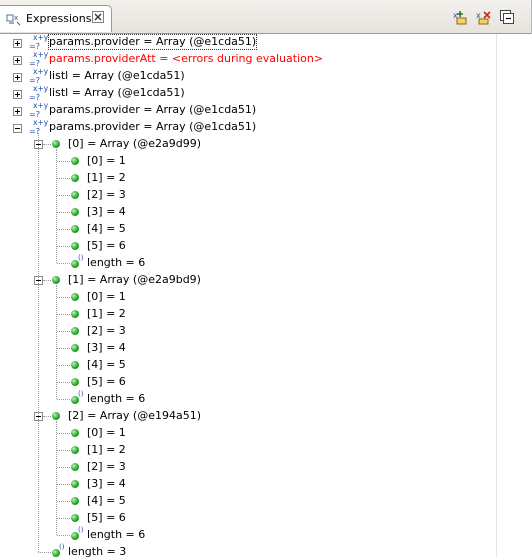 This screenshot has height=557, width=532. What do you see at coordinates (248, 550) in the screenshot?
I see `length-row: () length = 3` at bounding box center [248, 550].